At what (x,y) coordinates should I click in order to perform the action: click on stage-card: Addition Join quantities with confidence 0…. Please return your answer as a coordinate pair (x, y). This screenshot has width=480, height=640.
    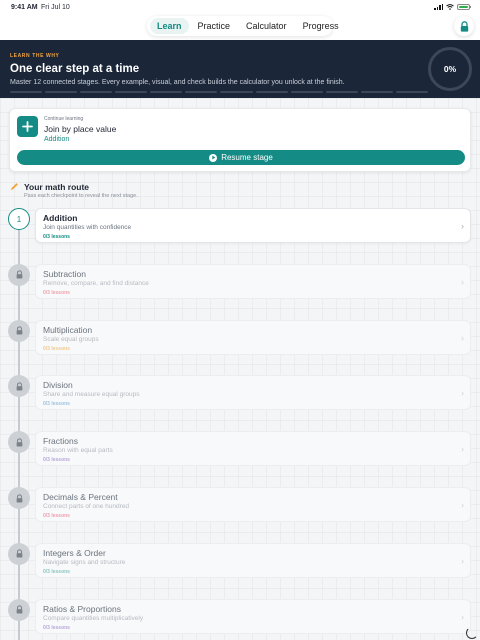
    Looking at the image, I should click on (253, 225).